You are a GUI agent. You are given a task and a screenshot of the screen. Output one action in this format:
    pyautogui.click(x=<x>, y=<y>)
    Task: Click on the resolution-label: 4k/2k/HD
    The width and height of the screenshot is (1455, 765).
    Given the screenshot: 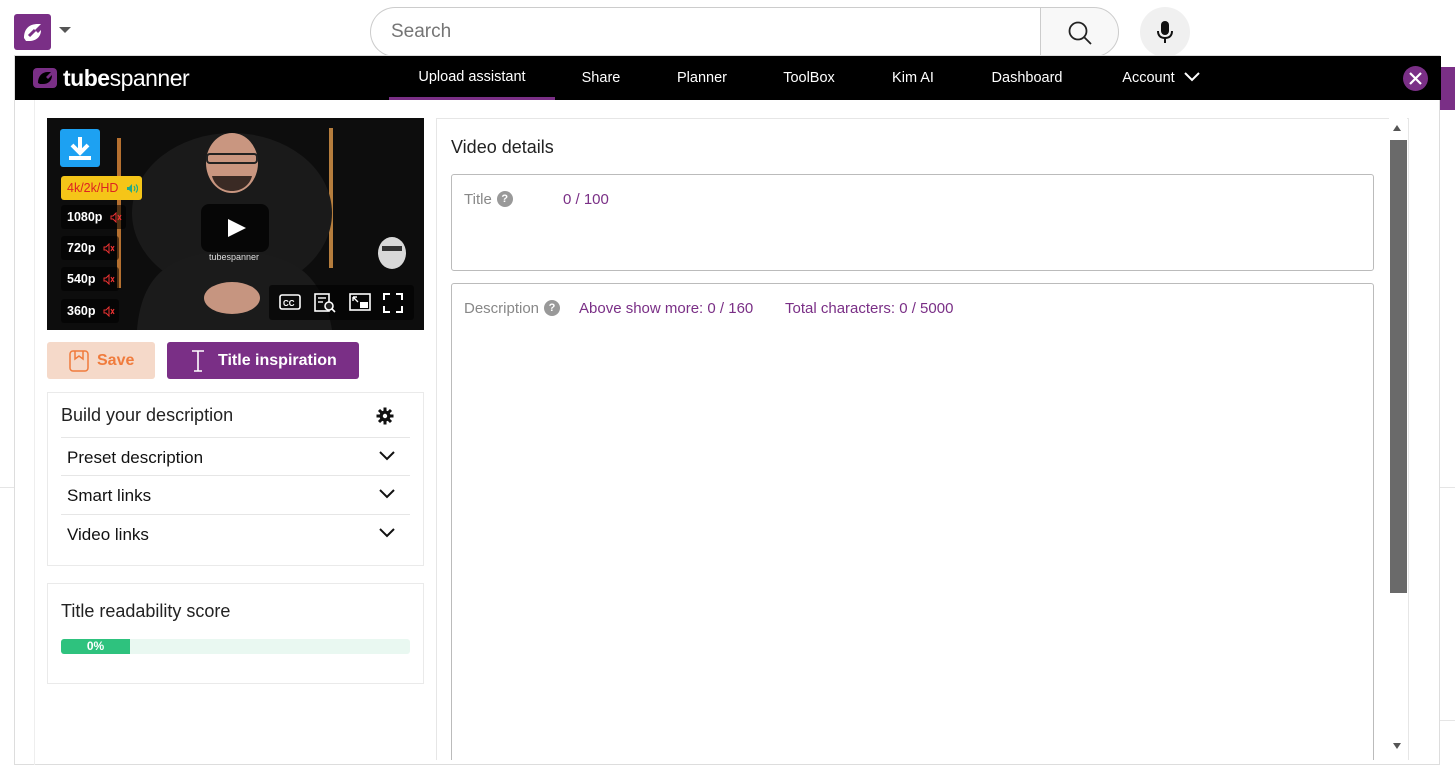 What is the action you would take?
    pyautogui.click(x=93, y=188)
    